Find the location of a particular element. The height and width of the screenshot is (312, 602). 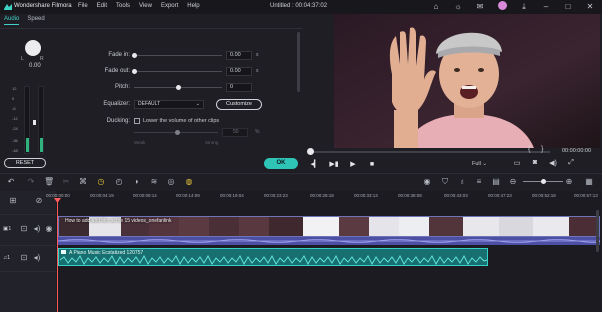

redo-icon: ↷ is located at coordinates (31, 182).